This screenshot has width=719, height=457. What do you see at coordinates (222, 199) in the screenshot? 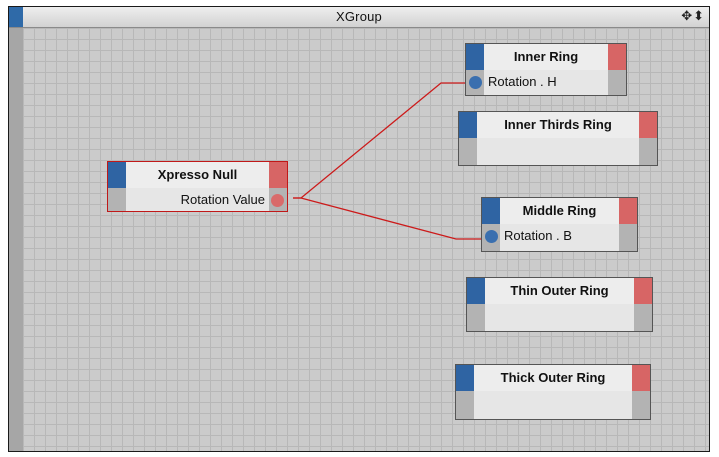
I see `port-label-rotation-value: Rotation Value` at bounding box center [222, 199].